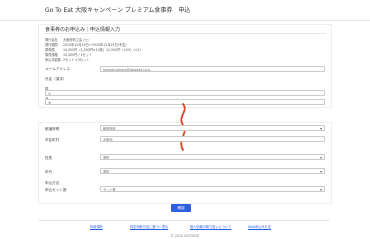  Describe the element at coordinates (96, 226) in the screenshot. I see `footer-link-terms: 利用規約` at that location.